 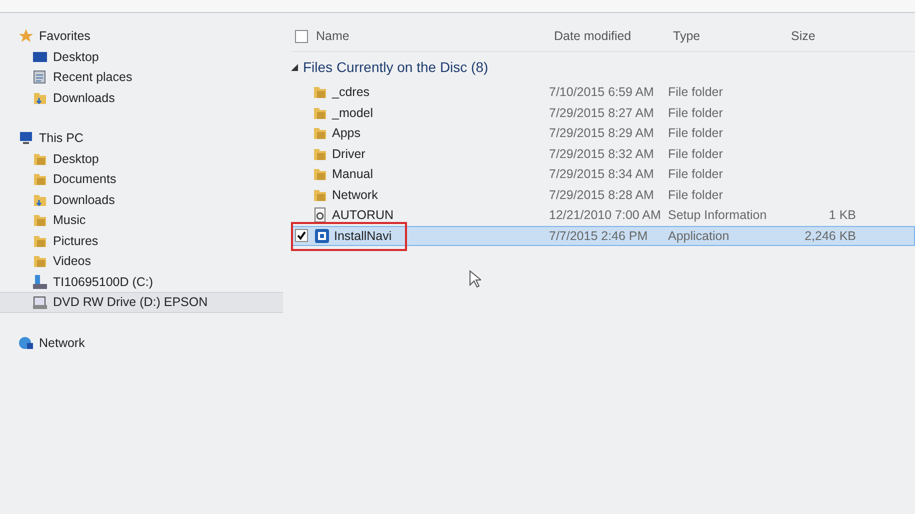 I want to click on file-row: Apps 7/29/2015 8:29 AM File folder, so click(x=603, y=133).